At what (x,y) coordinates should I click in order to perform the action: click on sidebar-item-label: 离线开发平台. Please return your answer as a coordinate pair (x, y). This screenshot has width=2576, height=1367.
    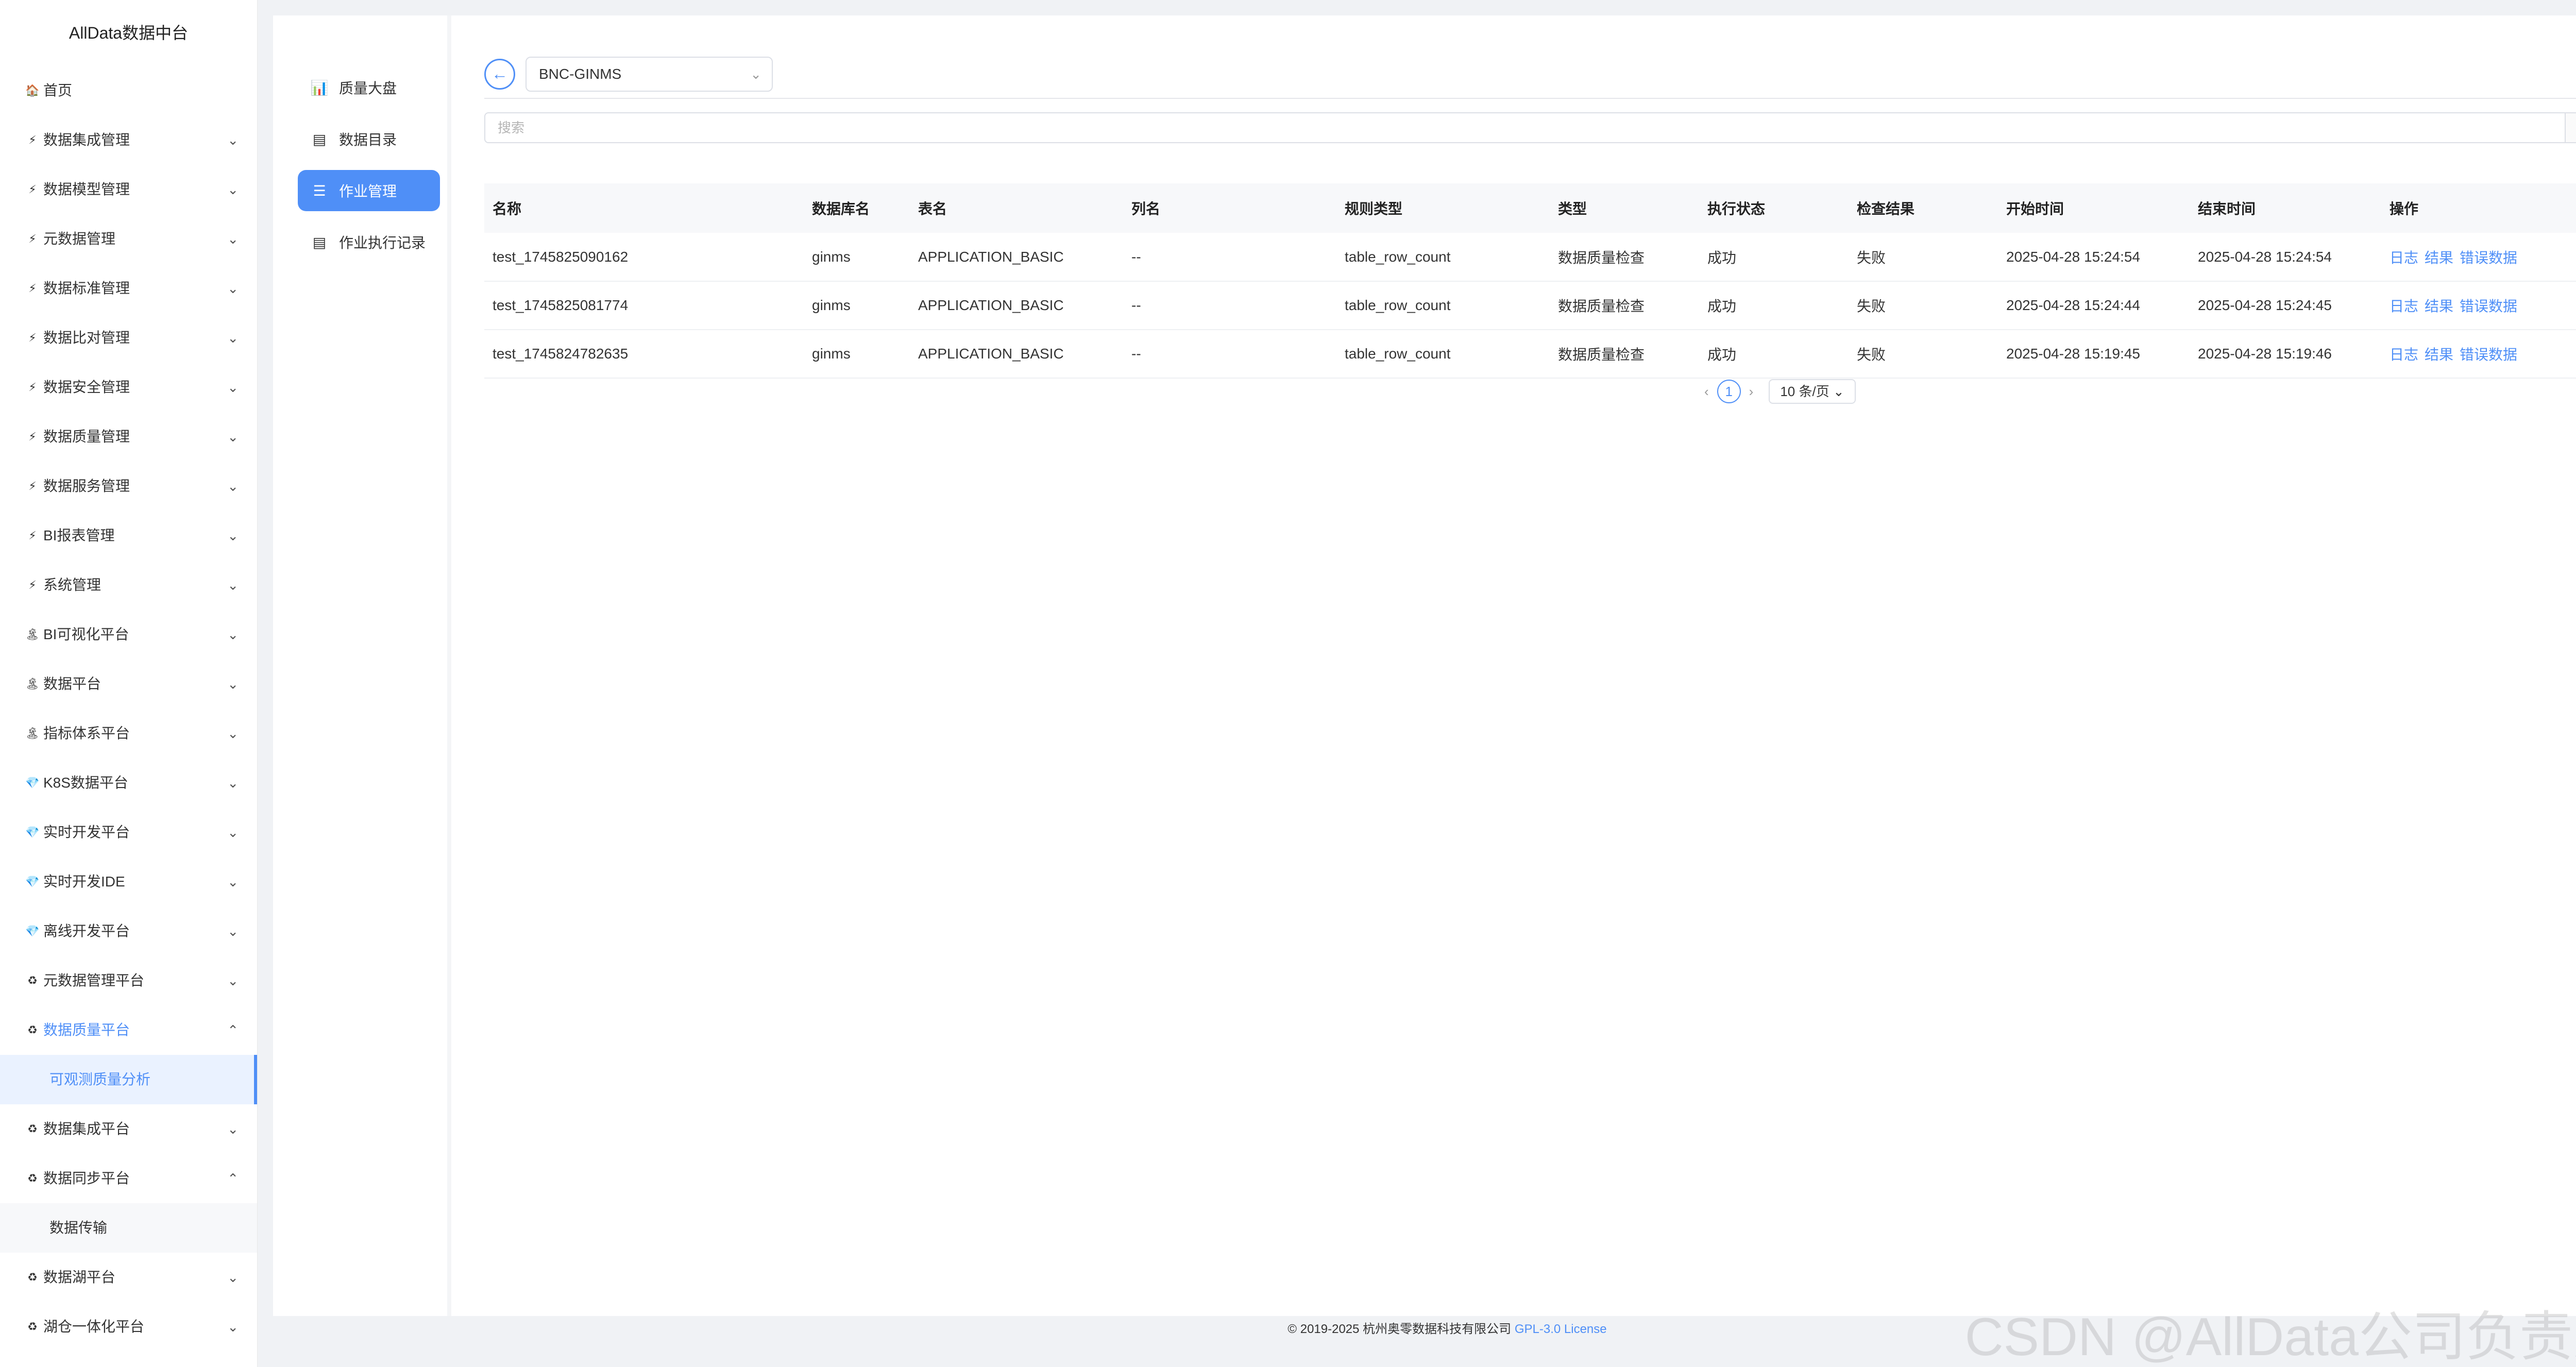
    Looking at the image, I should click on (86, 931).